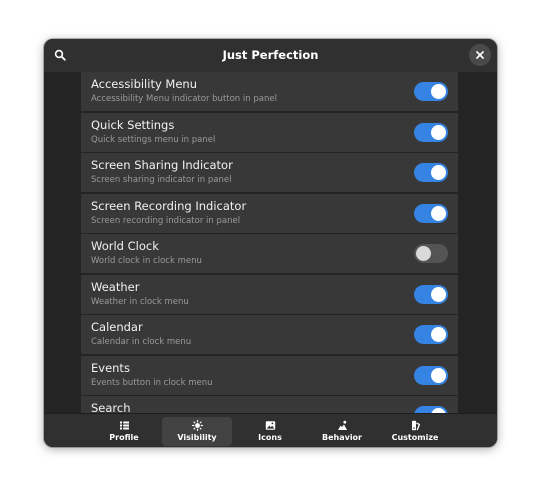 This screenshot has width=540, height=495. I want to click on tab-label: Behavior, so click(341, 437).